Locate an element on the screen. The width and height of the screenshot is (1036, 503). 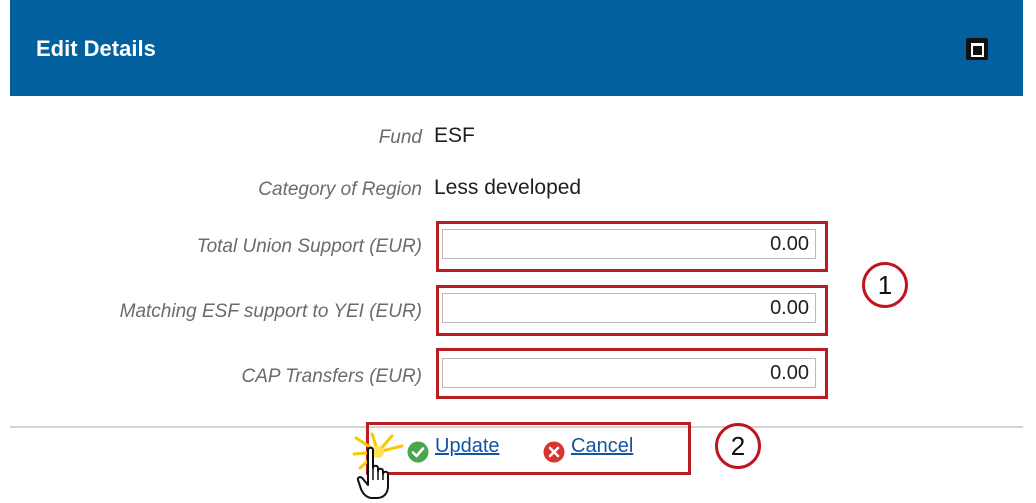
dialog-title: Edit Details is located at coordinates (96, 48).